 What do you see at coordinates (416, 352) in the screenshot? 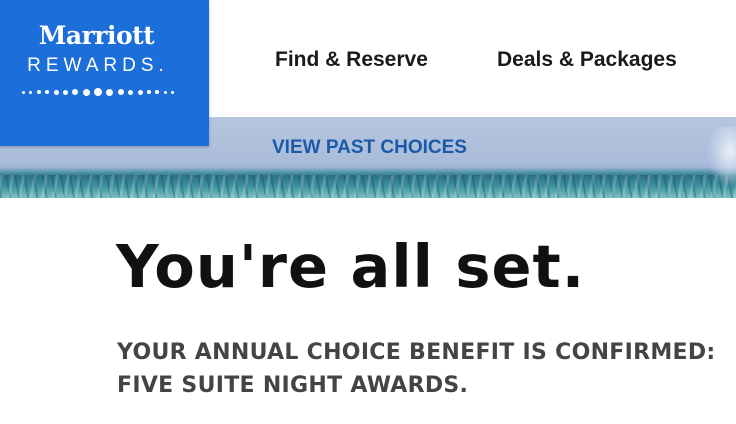
I see `confirmation-line-1: YOUR ANNUAL CHOICE BENEFIT IS CONFIRMED:` at bounding box center [416, 352].